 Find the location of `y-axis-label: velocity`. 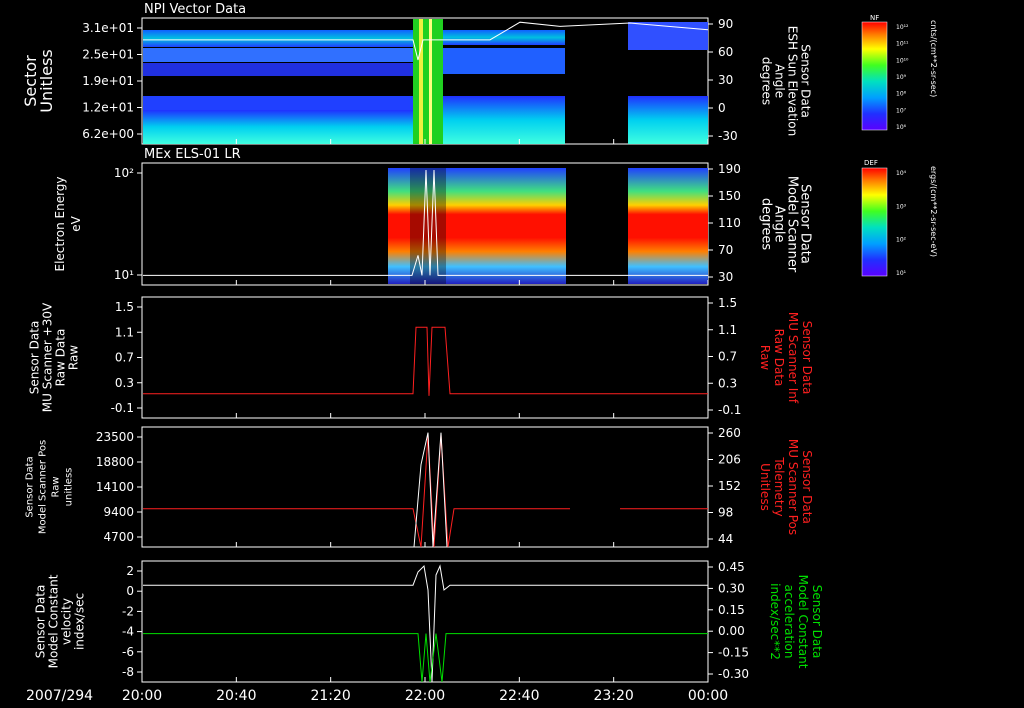

y-axis-label: velocity is located at coordinates (67, 621).